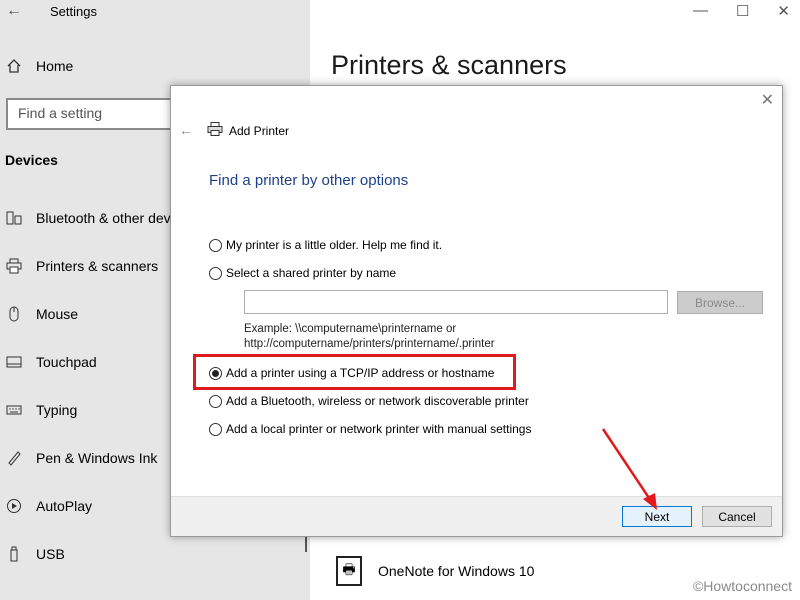  Describe the element at coordinates (57, 410) in the screenshot. I see `sidebar-item-label: Typing` at that location.